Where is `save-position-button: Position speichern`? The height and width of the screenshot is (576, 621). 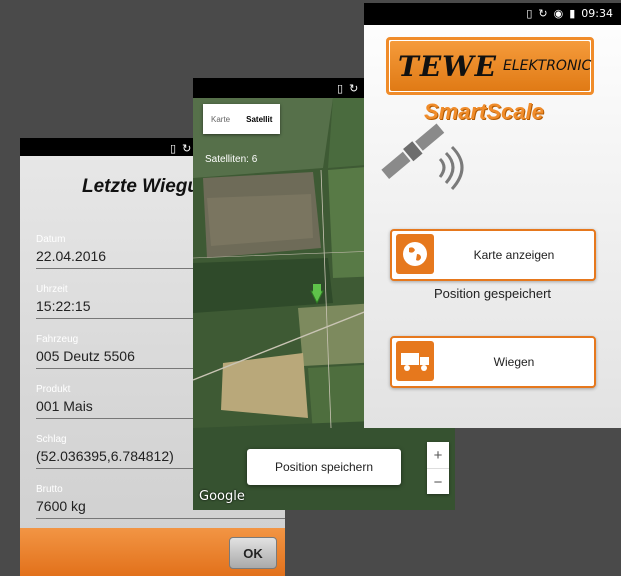
save-position-button: Position speichern is located at coordinates (324, 467).